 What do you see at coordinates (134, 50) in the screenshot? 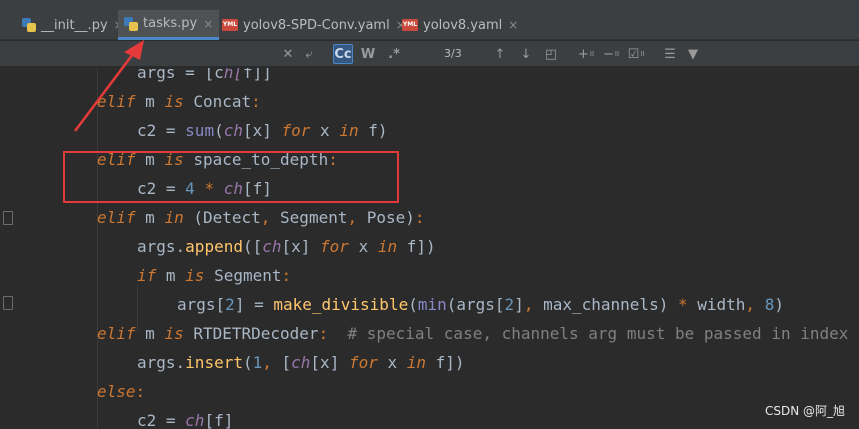
I see `arrow-head` at bounding box center [134, 50].